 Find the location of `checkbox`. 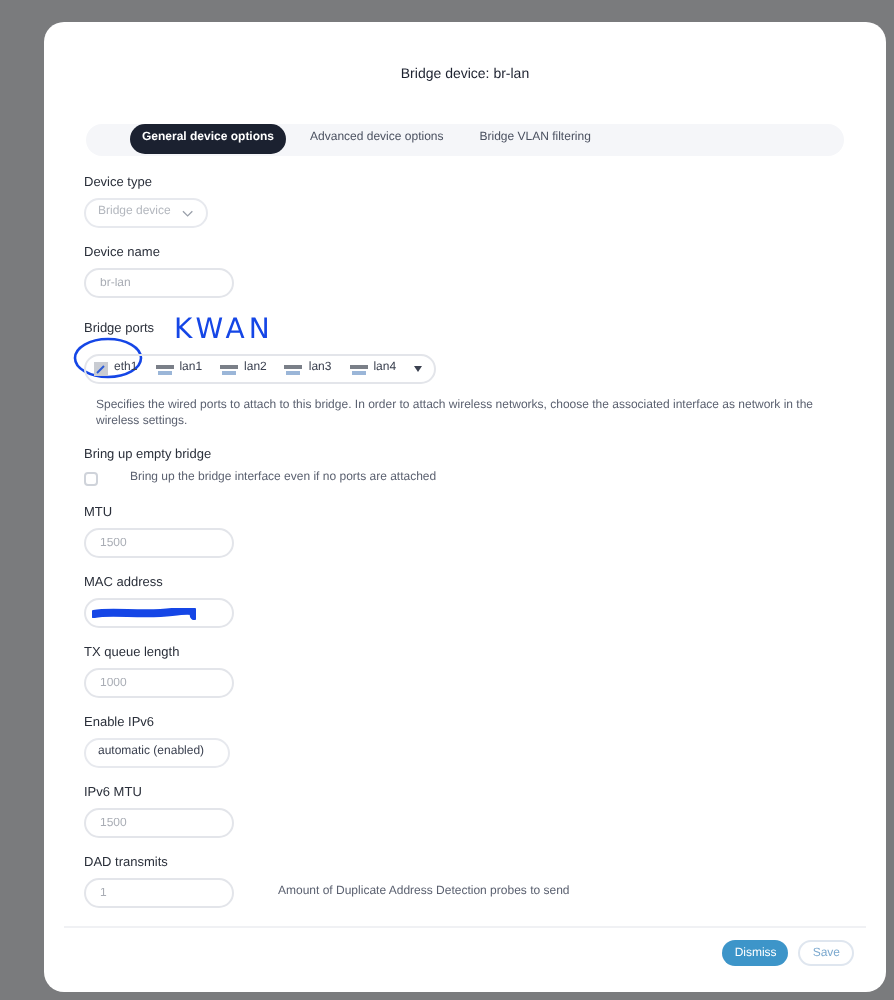

checkbox is located at coordinates (91, 479).